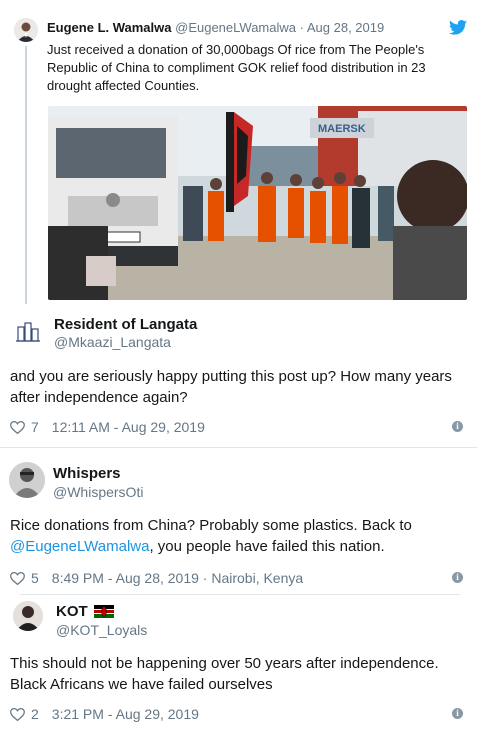  What do you see at coordinates (128, 427) in the screenshot?
I see `tweet-timestamp: 12:11 AM - Aug 29, 2019` at bounding box center [128, 427].